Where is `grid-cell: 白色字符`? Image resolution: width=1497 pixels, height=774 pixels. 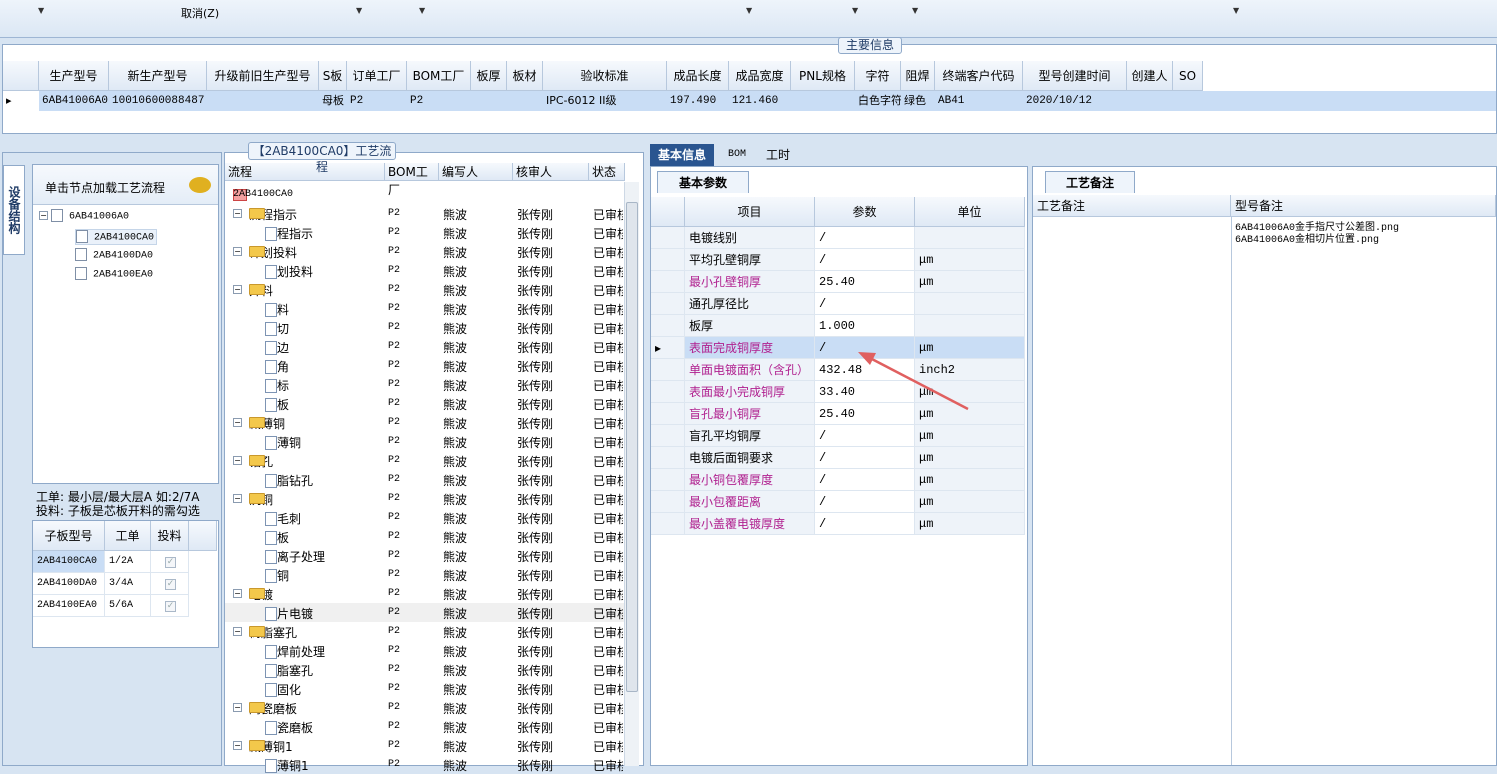 grid-cell: 白色字符 is located at coordinates (878, 101).